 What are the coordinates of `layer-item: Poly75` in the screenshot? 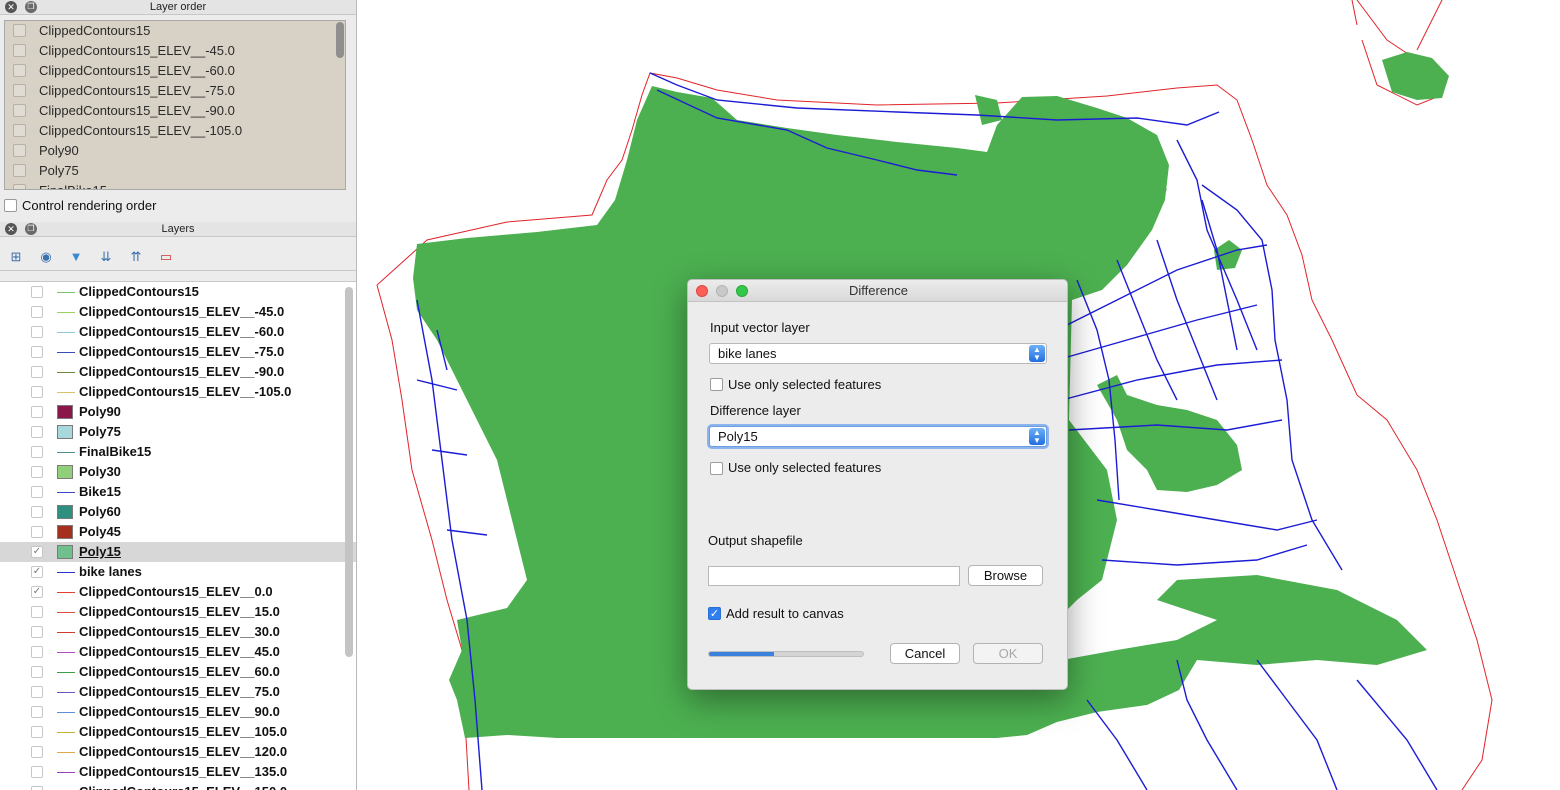 It's located at (178, 432).